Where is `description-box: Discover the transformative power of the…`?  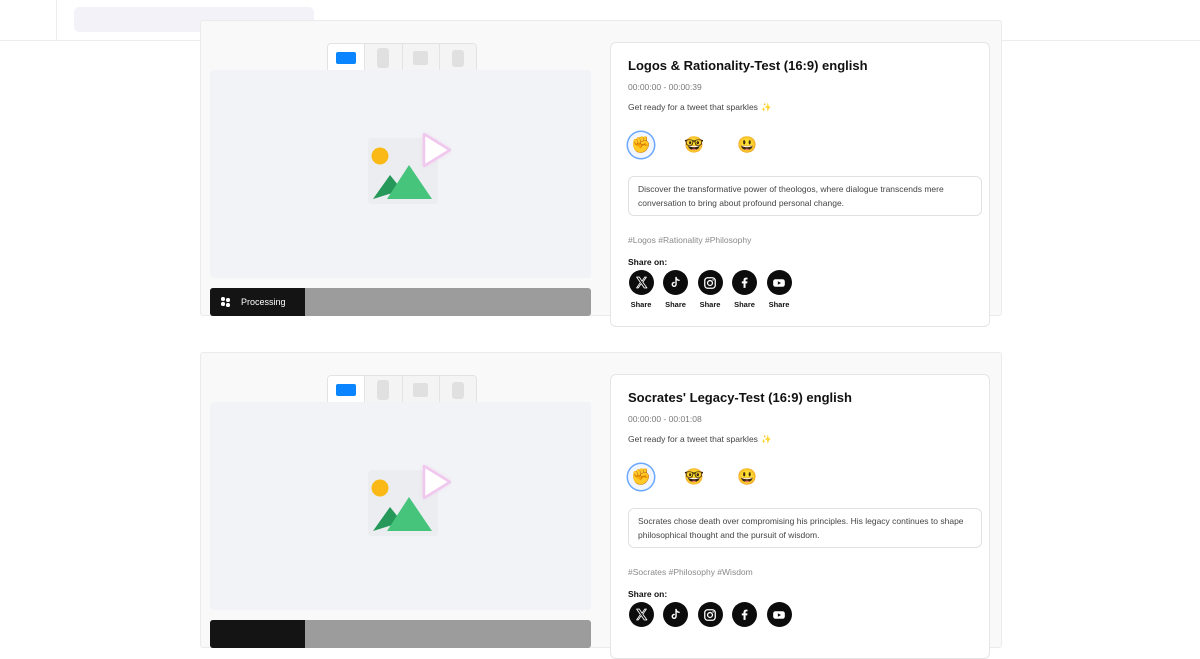 description-box: Discover the transformative power of the… is located at coordinates (805, 196).